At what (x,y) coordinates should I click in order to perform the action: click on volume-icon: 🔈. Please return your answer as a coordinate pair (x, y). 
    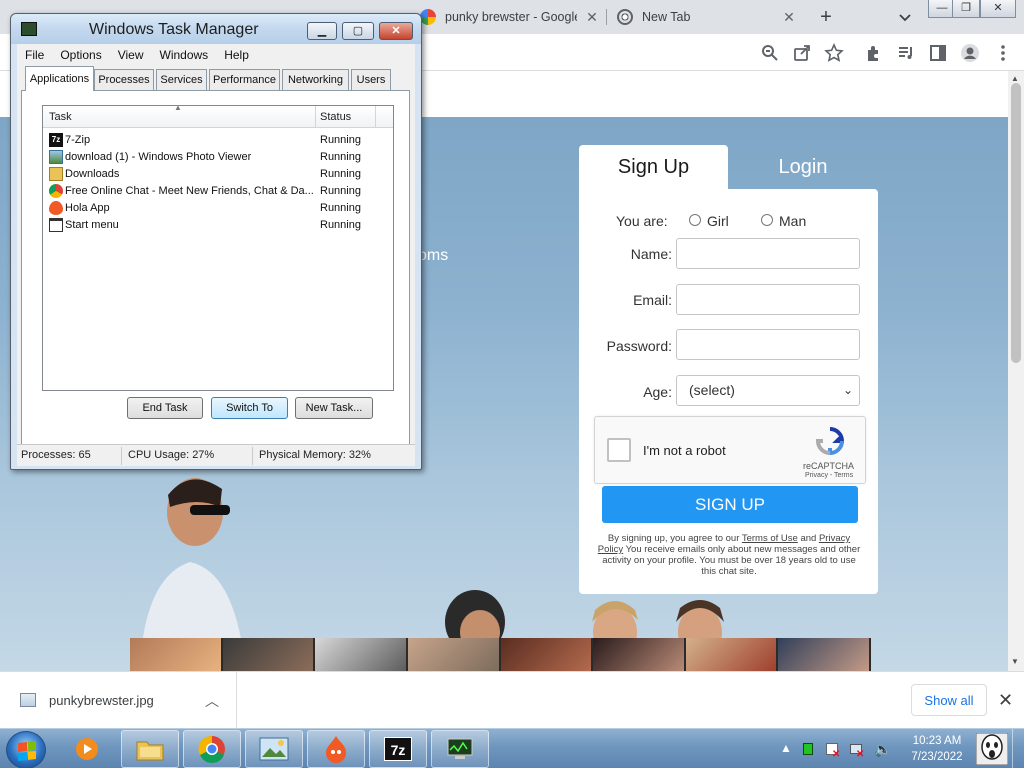
    Looking at the image, I should click on (882, 749).